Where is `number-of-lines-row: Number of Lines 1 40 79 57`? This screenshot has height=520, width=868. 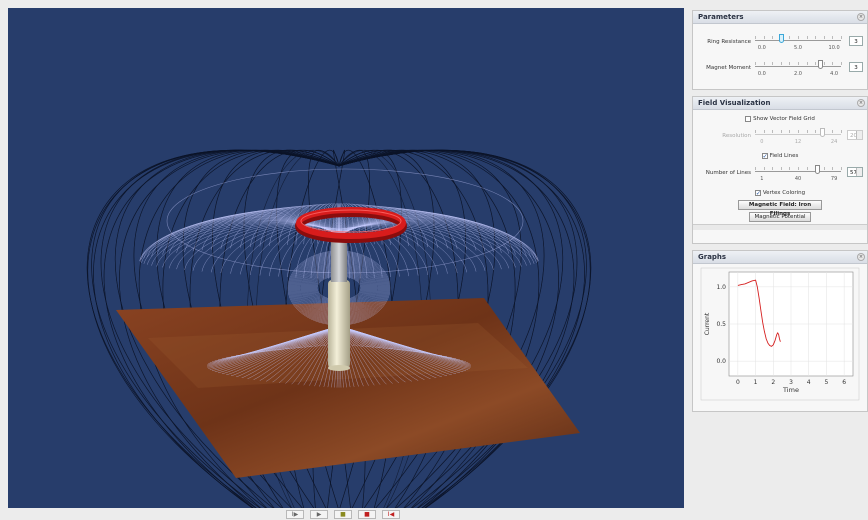 number-of-lines-row: Number of Lines 1 40 79 57 is located at coordinates (780, 174).